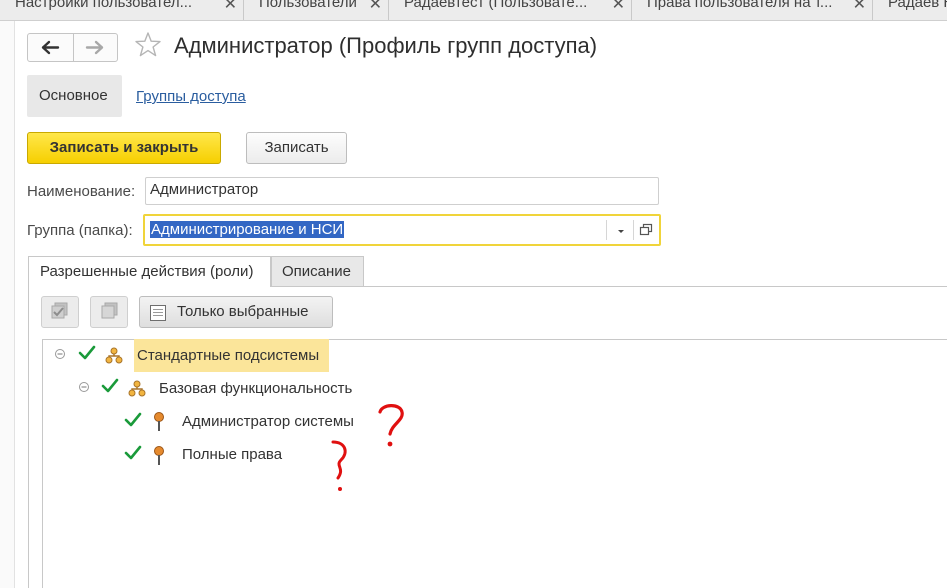  I want to click on window-tab: Пользователи ✕, so click(316, 10).